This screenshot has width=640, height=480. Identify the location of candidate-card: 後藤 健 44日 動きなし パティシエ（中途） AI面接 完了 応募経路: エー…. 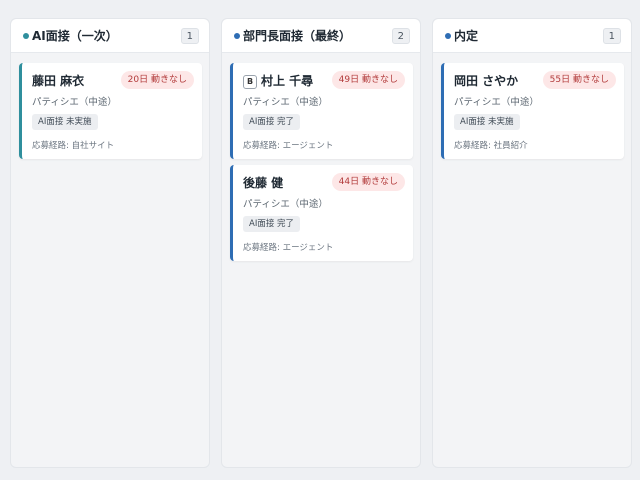
(321, 213).